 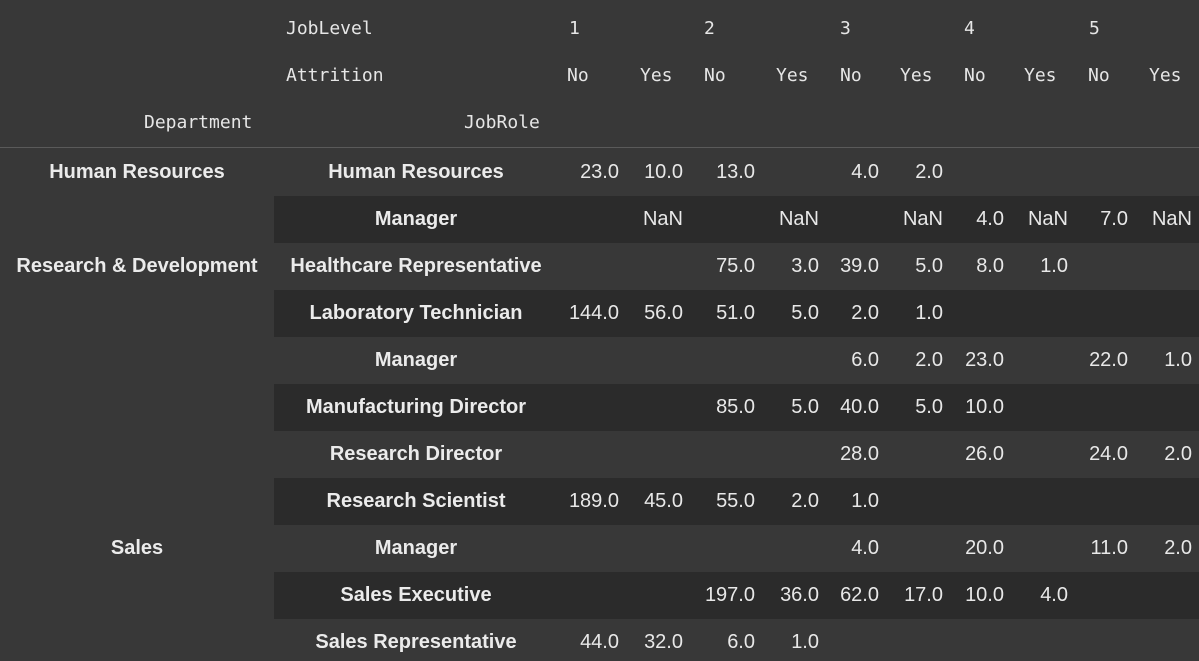 I want to click on table-row: Sales Executive 197.0 36.0 62.0 17.0 10.0 4.0, so click(x=599, y=595).